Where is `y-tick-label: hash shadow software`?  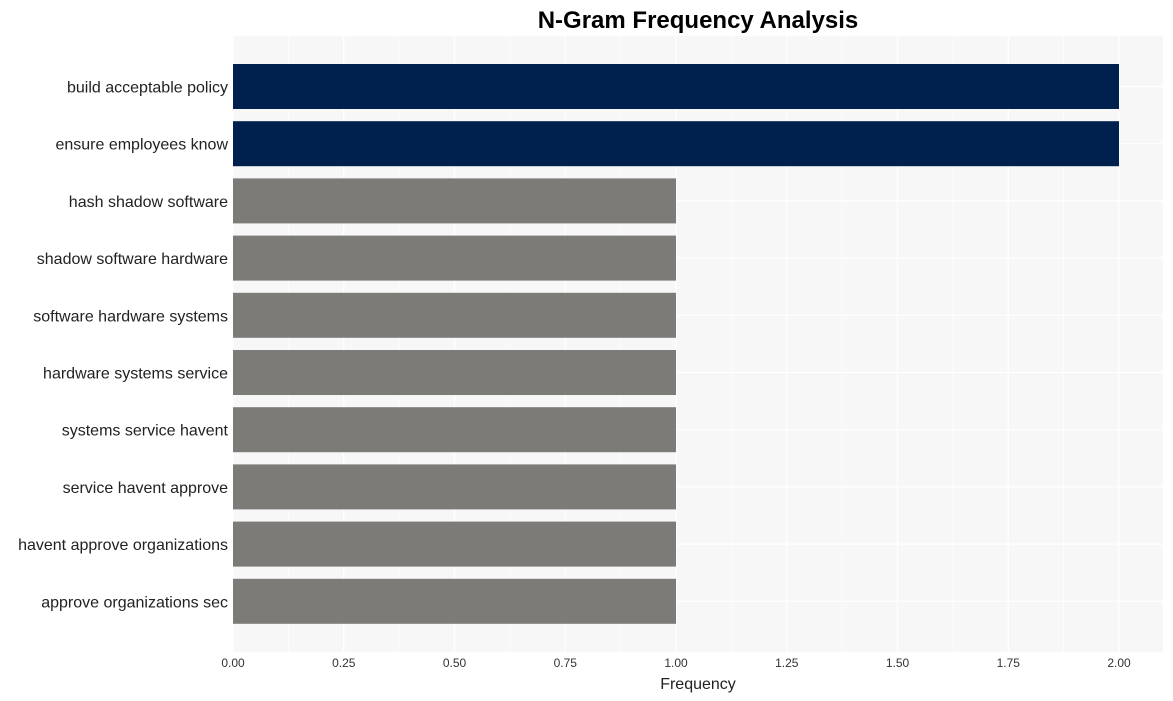
y-tick-label: hash shadow software is located at coordinates (148, 202).